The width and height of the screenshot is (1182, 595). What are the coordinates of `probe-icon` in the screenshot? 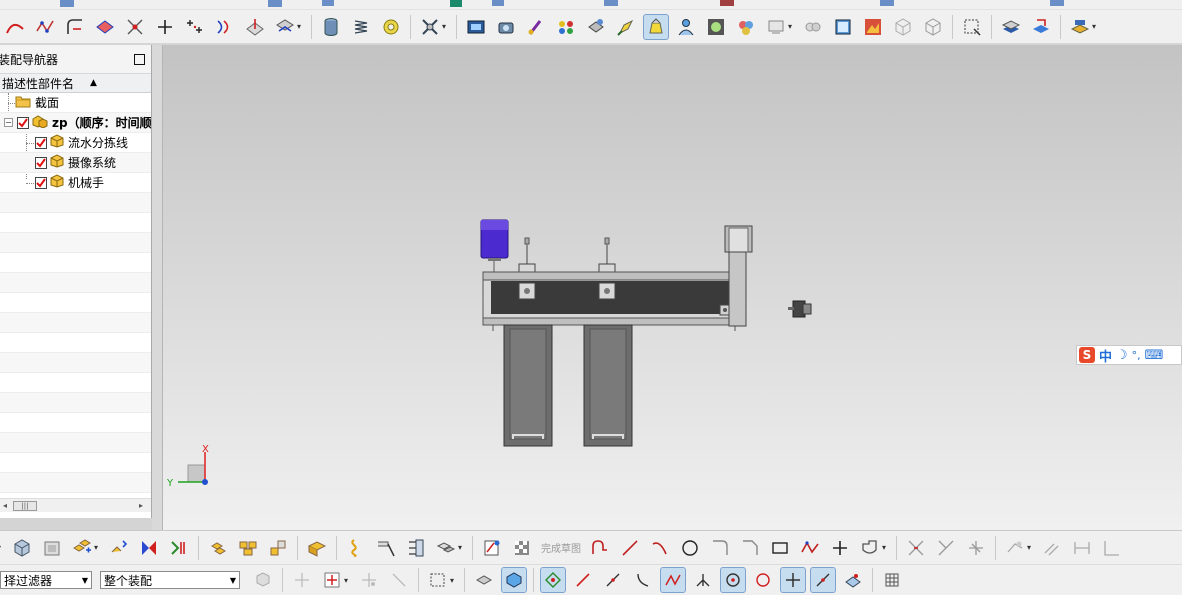 It's located at (399, 580).